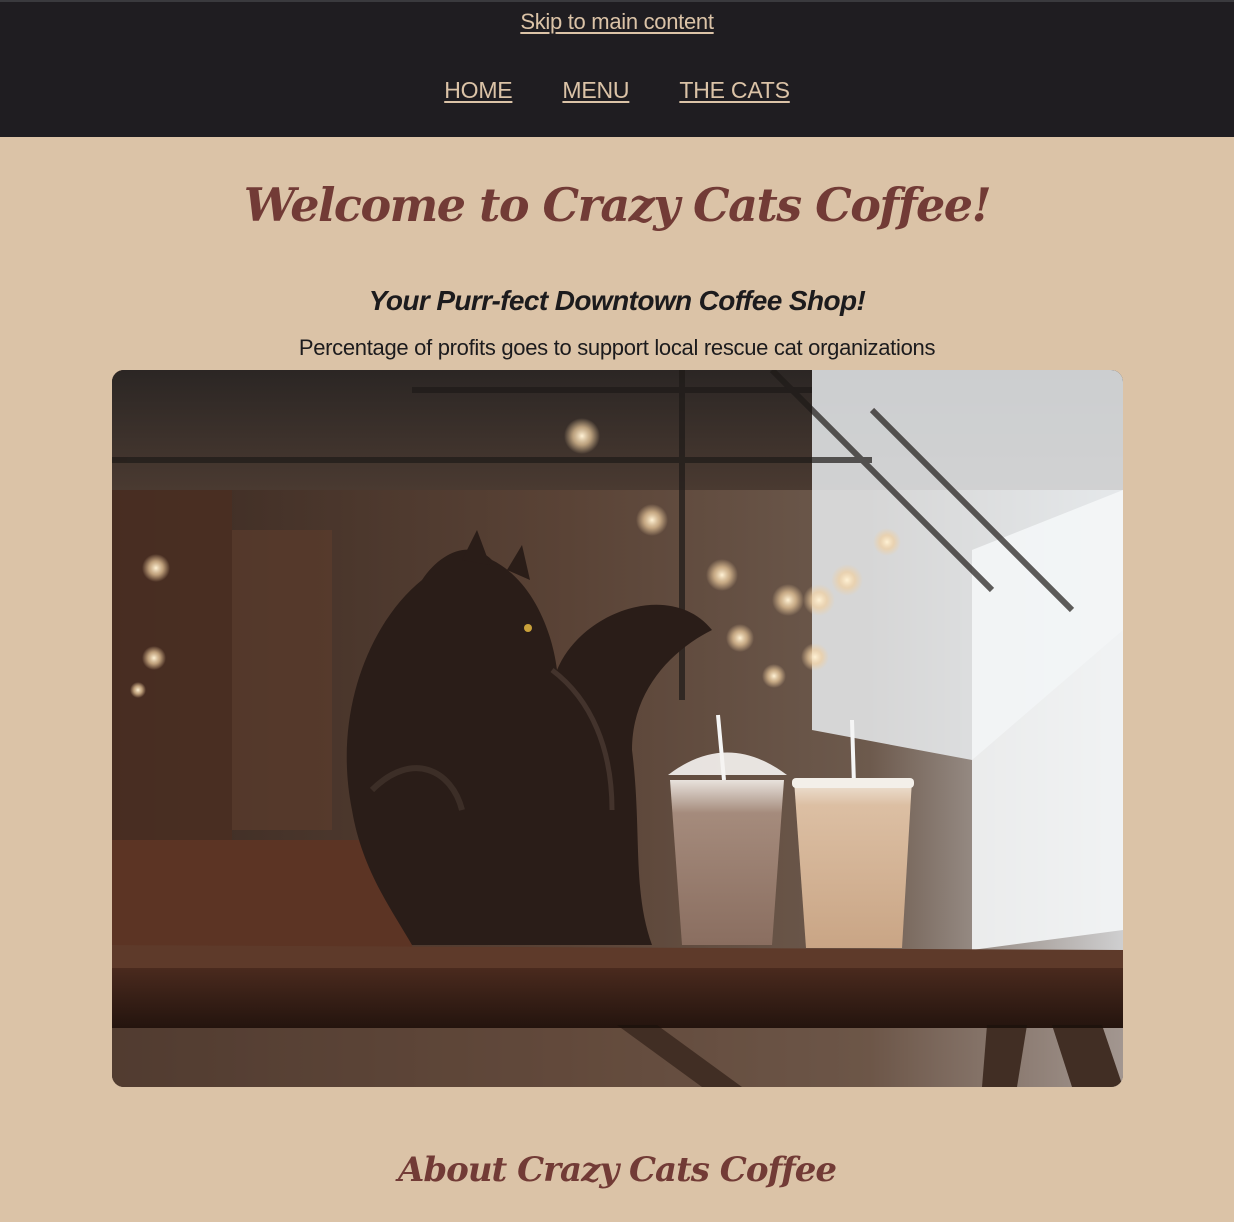 Image resolution: width=1234 pixels, height=1222 pixels. I want to click on about-heading: About Crazy Cats Coffee, so click(617, 1170).